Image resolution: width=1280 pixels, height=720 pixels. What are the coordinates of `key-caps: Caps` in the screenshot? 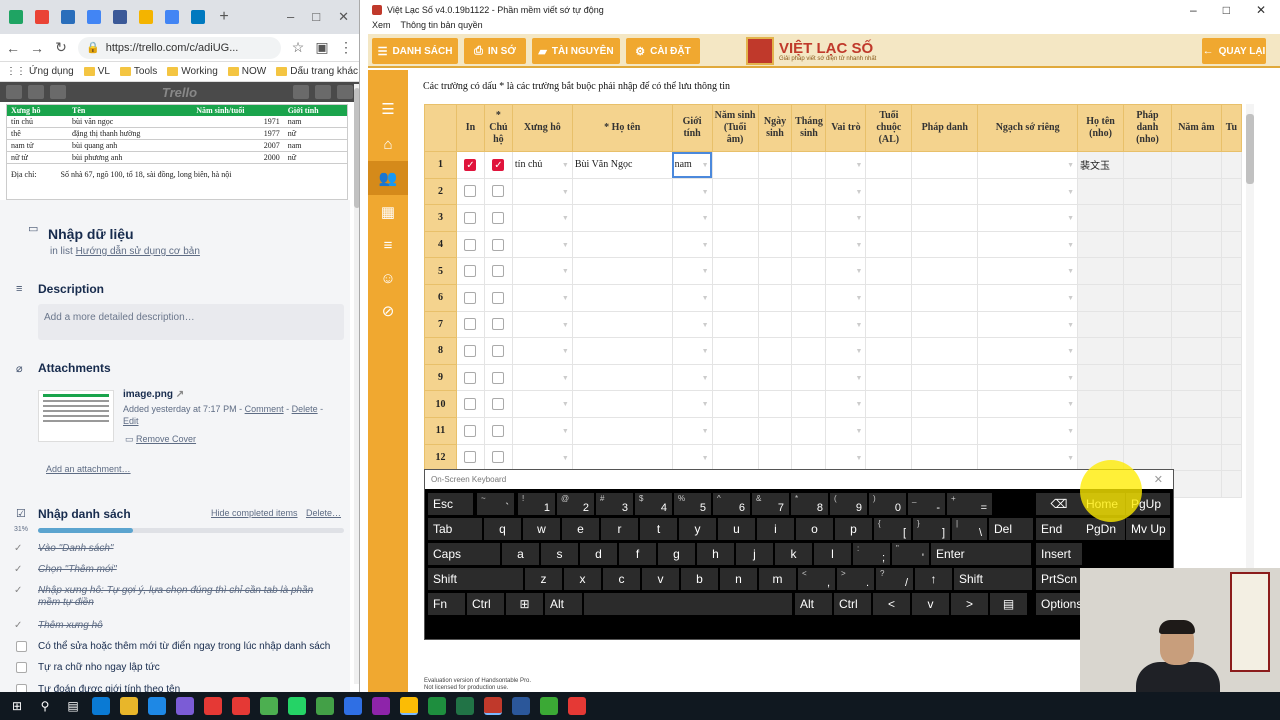 It's located at (464, 554).